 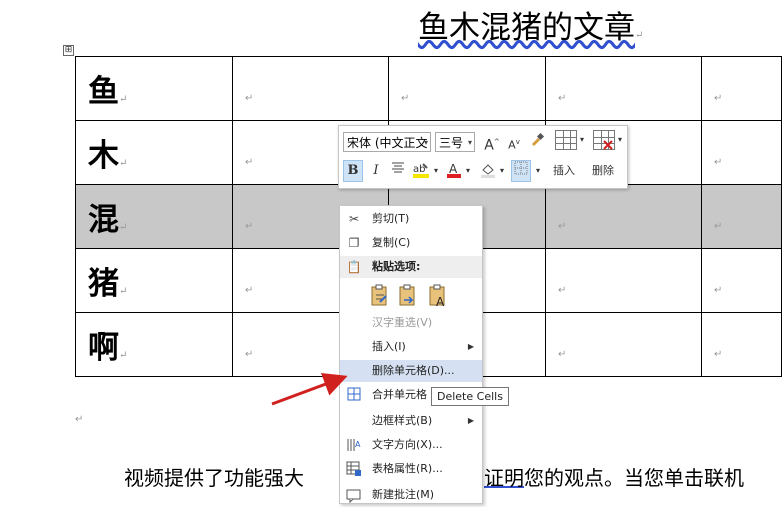 I want to click on paragraph-mark: ↵, so click(x=79, y=419).